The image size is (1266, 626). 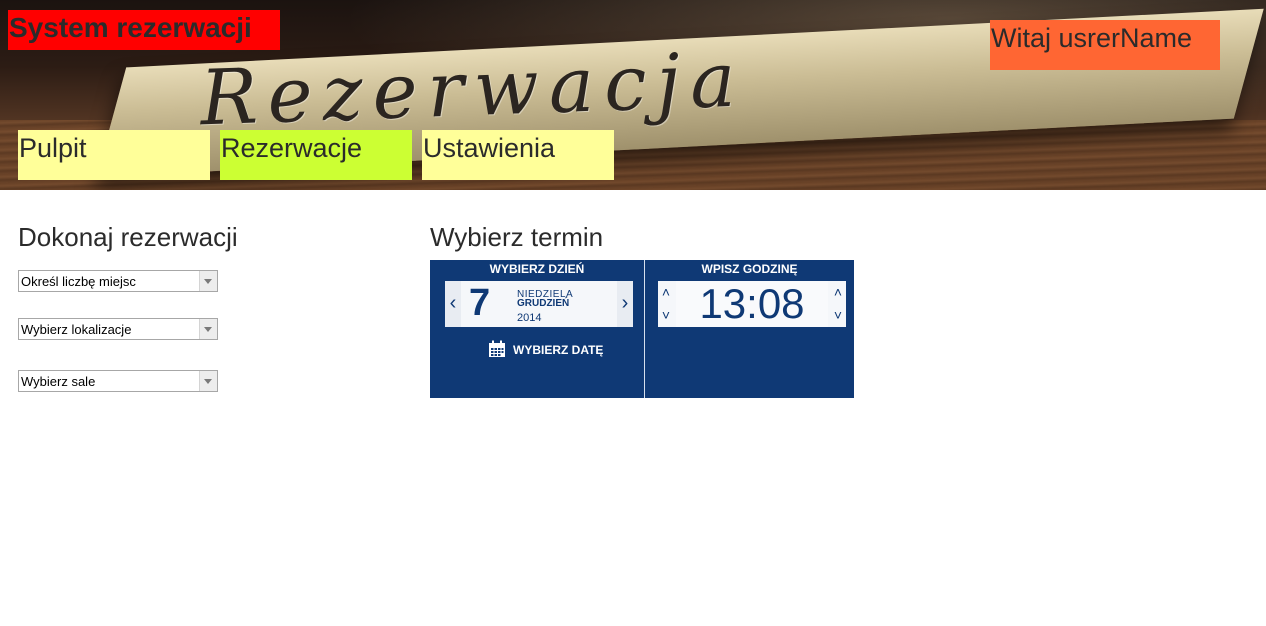 I want to click on tab-pulpit: Pulpit, so click(x=114, y=155).